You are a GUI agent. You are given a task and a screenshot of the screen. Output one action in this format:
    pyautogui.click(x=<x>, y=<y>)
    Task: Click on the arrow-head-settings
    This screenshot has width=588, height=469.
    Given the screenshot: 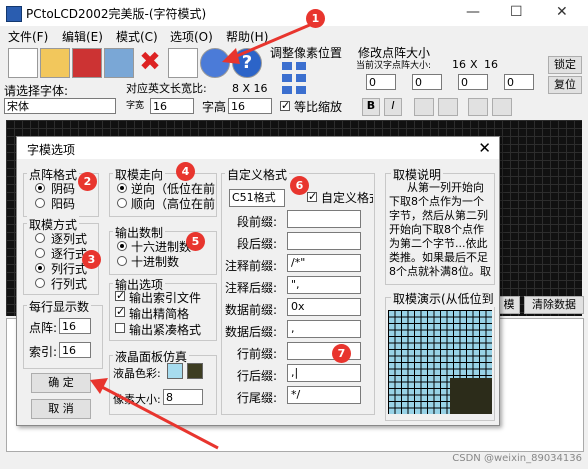 What is the action you would take?
    pyautogui.click(x=231, y=56)
    